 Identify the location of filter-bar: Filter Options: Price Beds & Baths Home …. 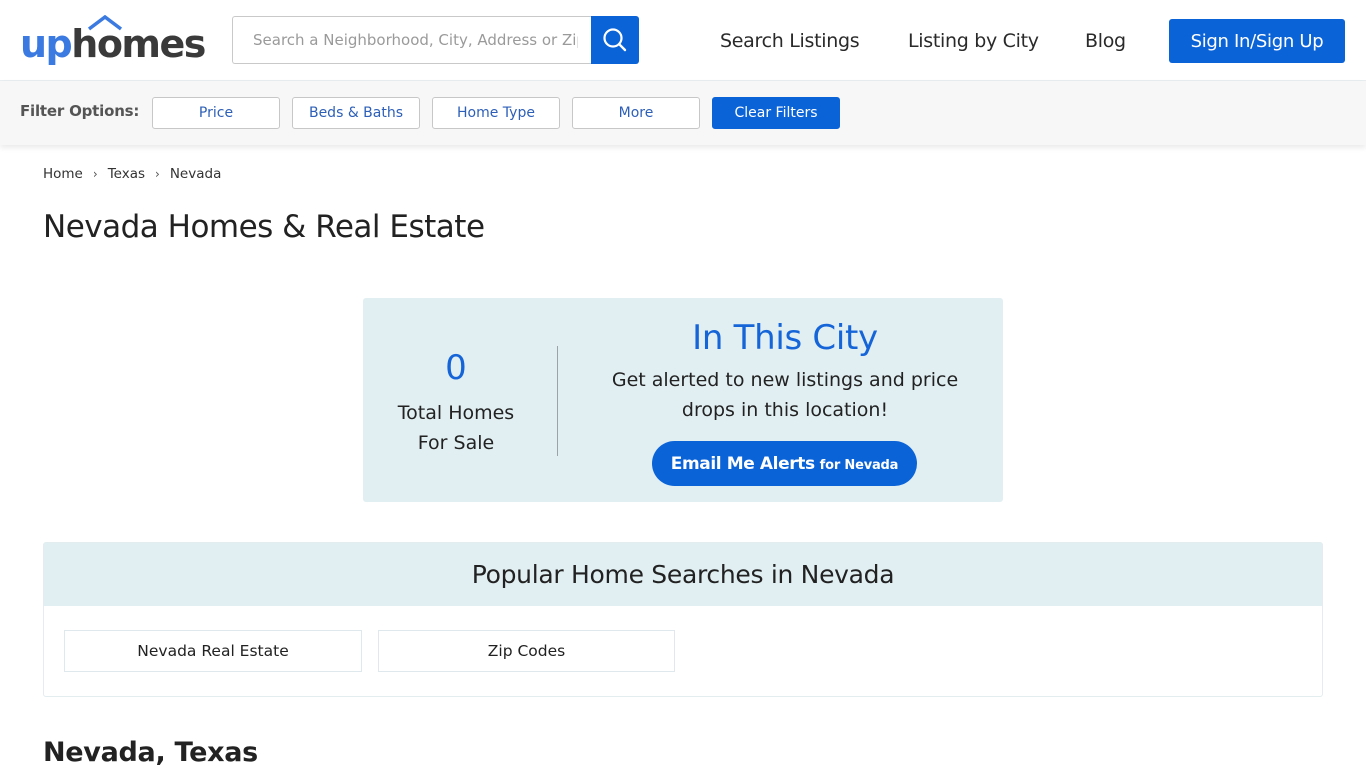
(683, 113).